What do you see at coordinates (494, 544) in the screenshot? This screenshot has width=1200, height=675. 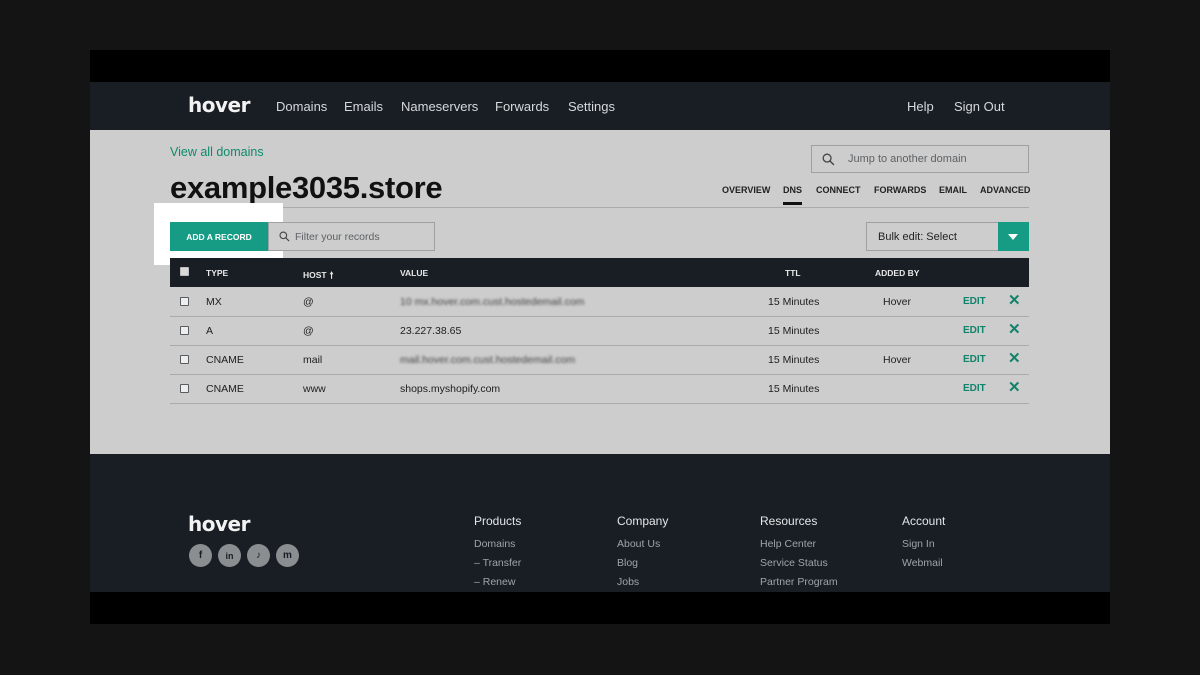 I see `footer-link-domains: Domains` at bounding box center [494, 544].